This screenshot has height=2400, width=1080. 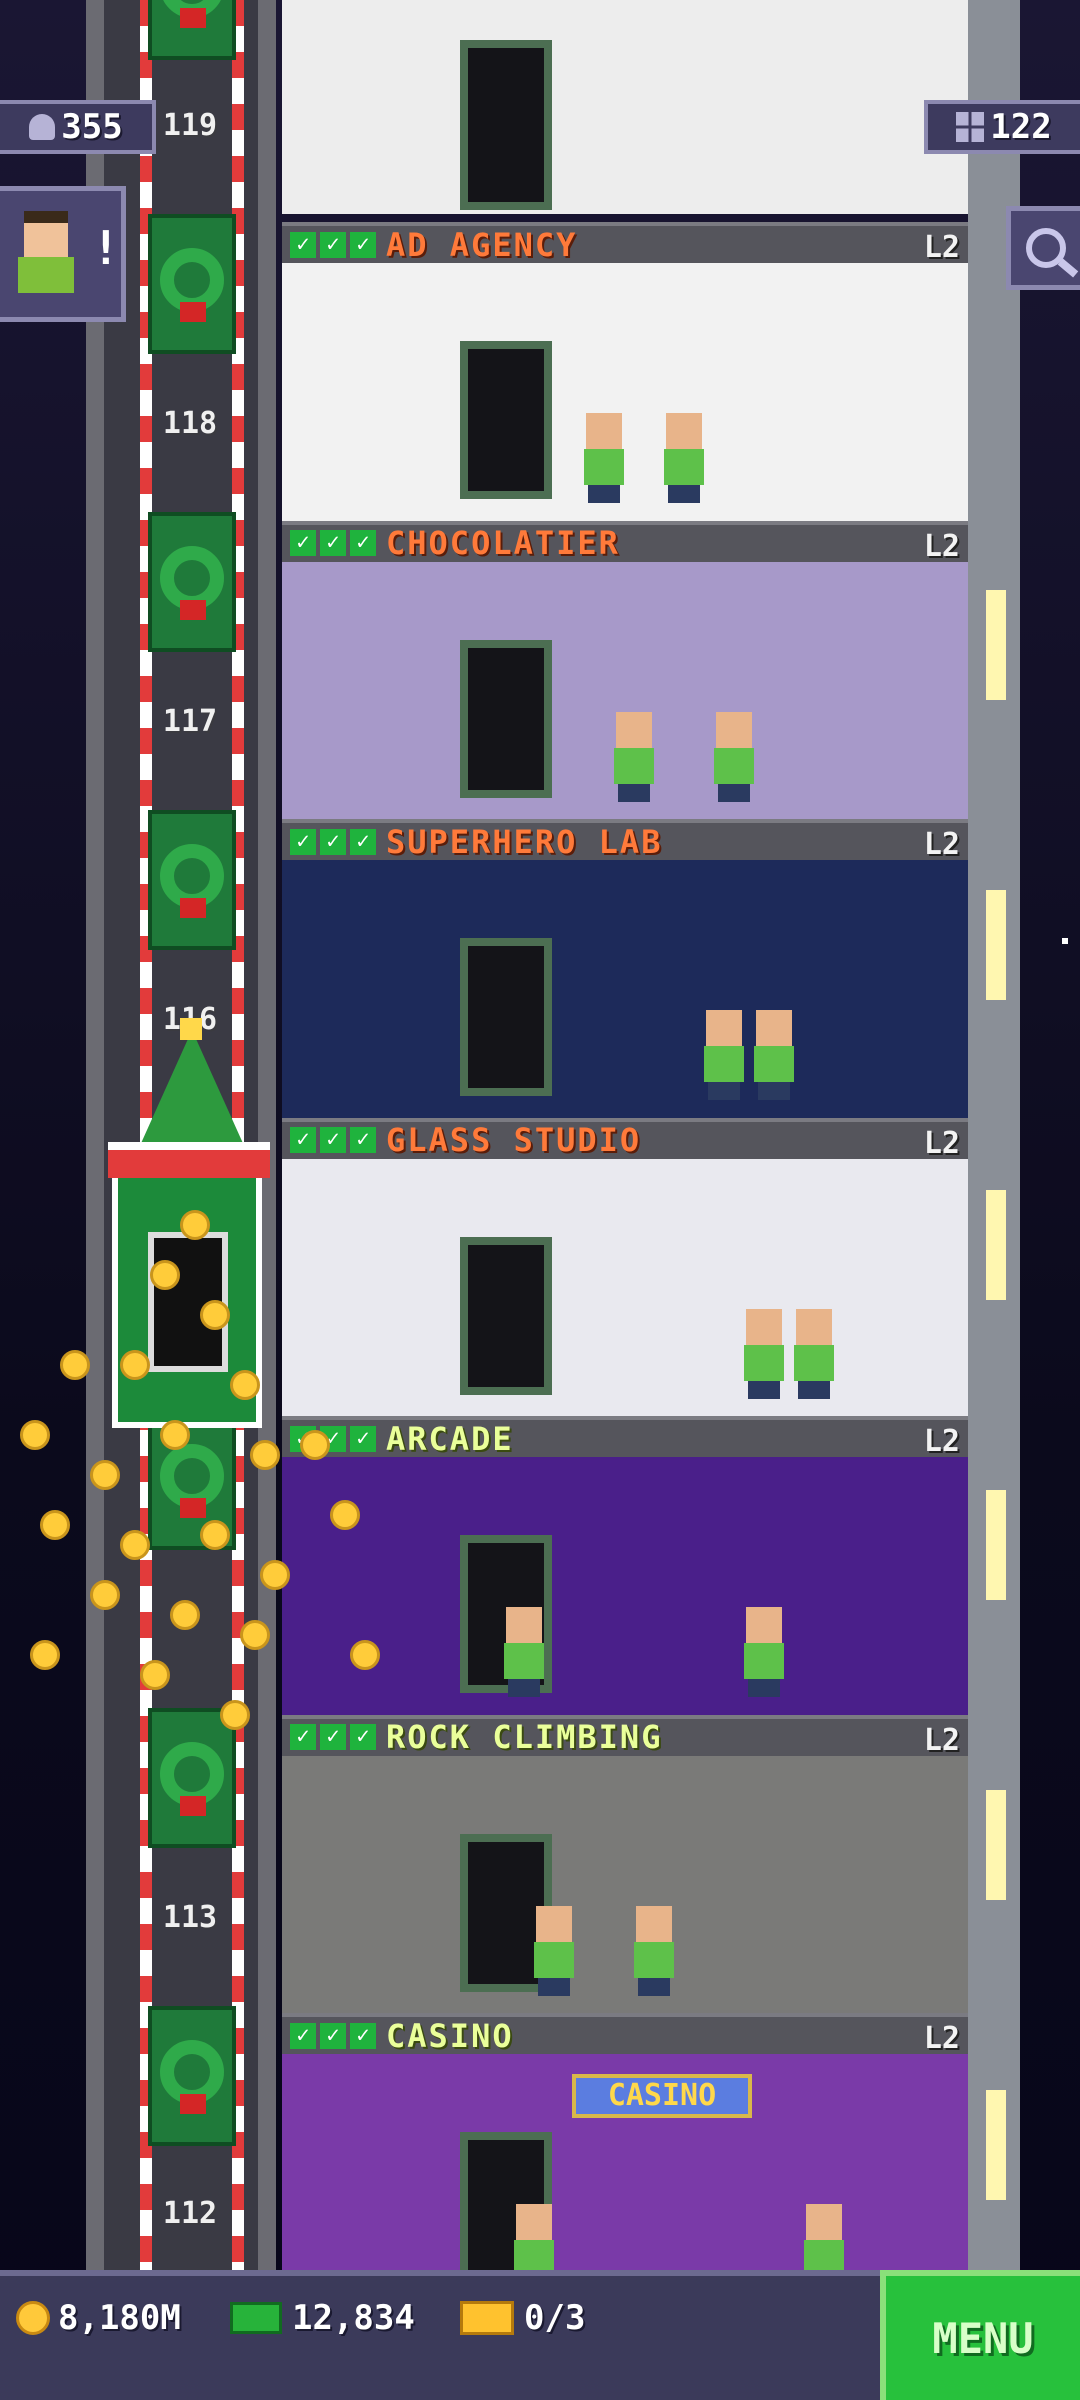 What do you see at coordinates (625, 2162) in the screenshot?
I see `floor-casino: ✓ ✓ ✓ CASINO L2 CASINO` at bounding box center [625, 2162].